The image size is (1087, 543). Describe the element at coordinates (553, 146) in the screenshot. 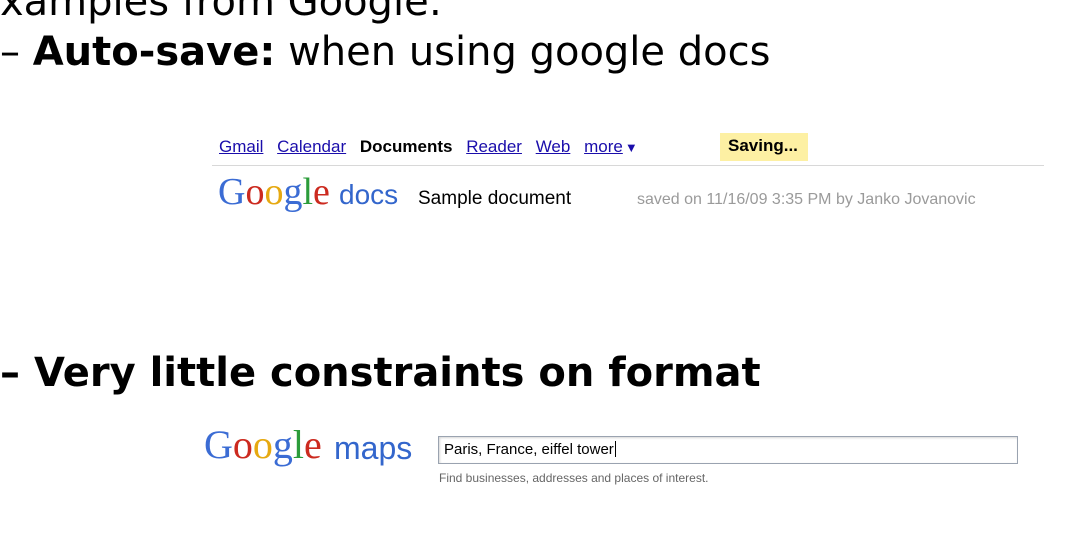

I see `nav-link-web: Web` at that location.